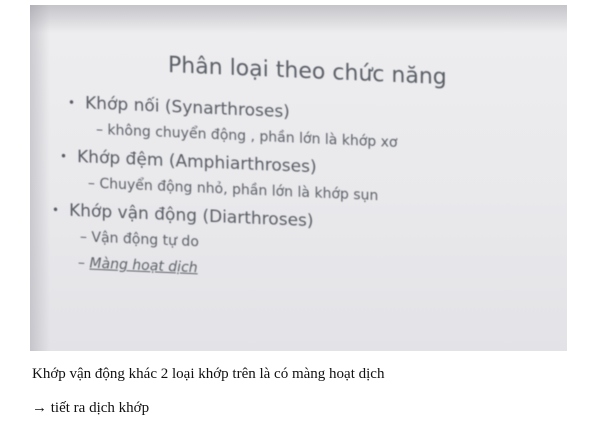 The image size is (599, 434). I want to click on bullet-item: • Khớp nối (Synarthroses), so click(179, 108).